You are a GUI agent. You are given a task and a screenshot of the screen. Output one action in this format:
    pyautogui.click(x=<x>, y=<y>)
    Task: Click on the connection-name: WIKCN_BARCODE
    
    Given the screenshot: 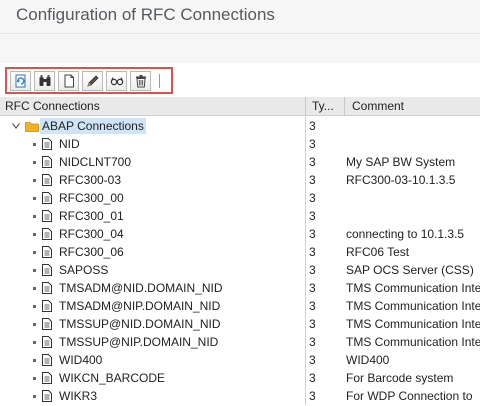 What is the action you would take?
    pyautogui.click(x=112, y=378)
    